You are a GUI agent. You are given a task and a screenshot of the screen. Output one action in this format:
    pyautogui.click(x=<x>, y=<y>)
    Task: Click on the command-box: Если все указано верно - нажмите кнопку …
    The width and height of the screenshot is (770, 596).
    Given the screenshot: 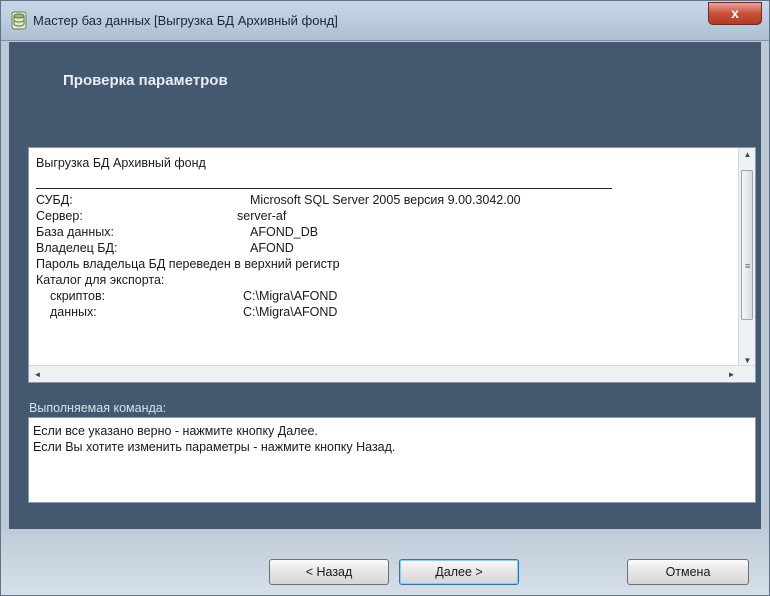 What is the action you would take?
    pyautogui.click(x=392, y=460)
    